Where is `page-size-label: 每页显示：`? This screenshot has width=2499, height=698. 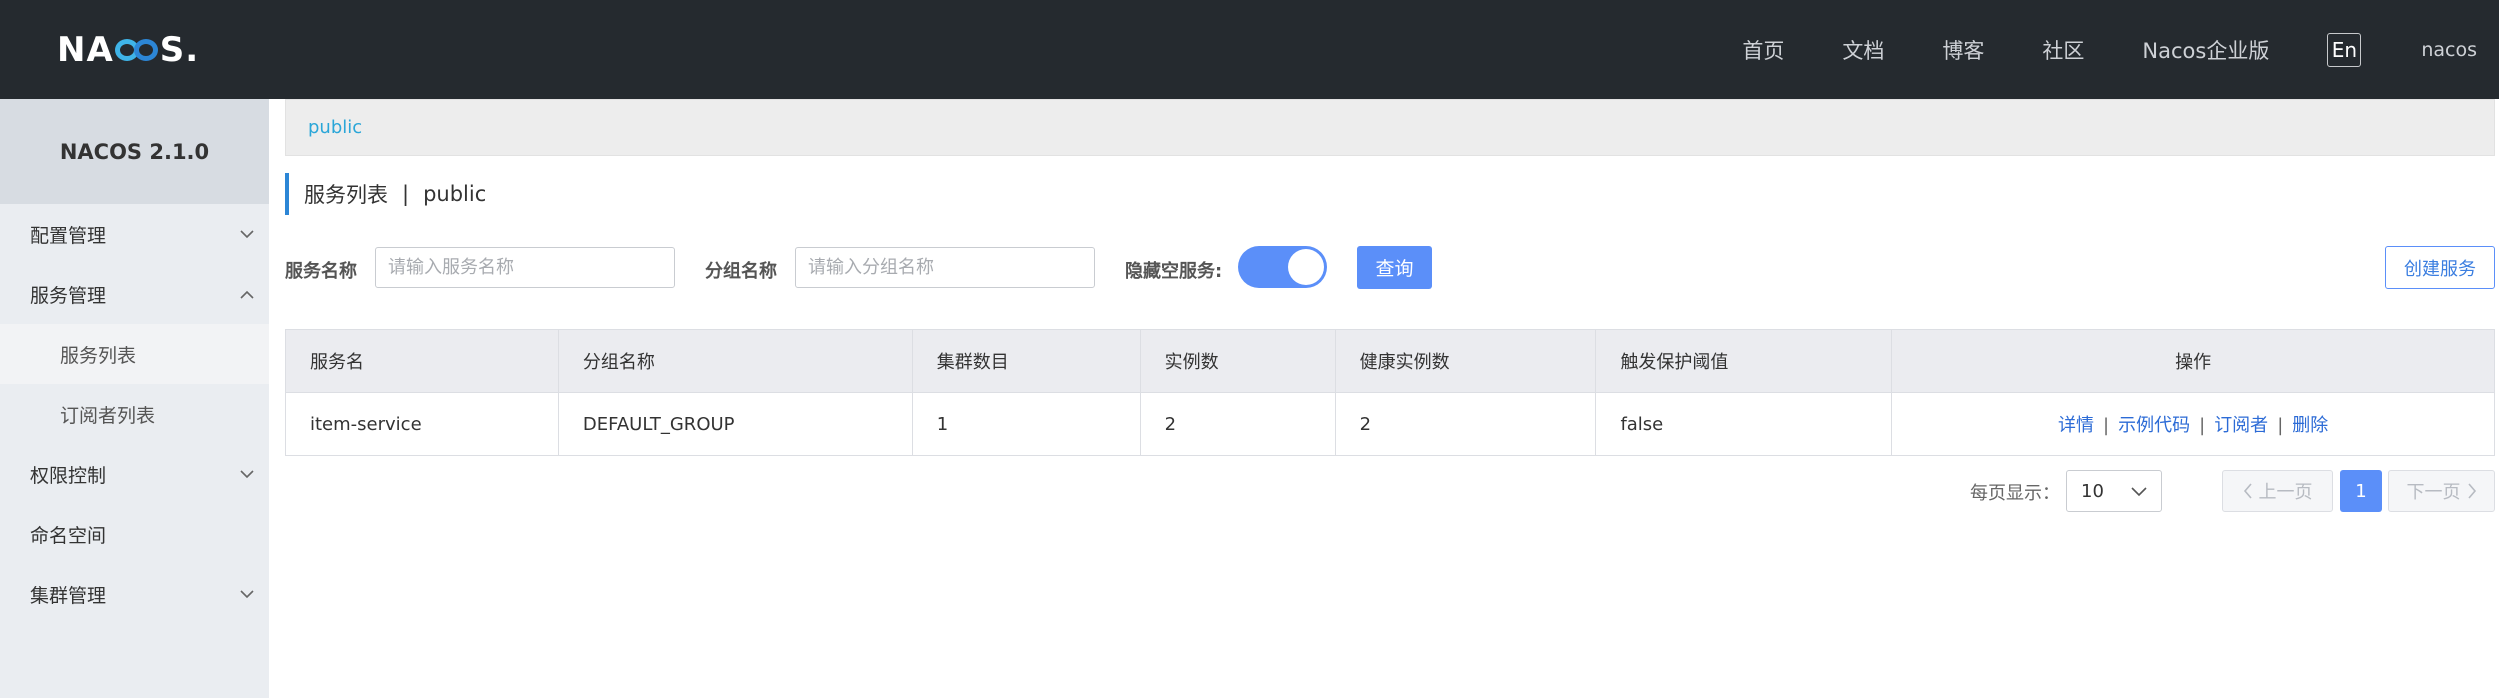 page-size-label: 每页显示： is located at coordinates (2015, 493).